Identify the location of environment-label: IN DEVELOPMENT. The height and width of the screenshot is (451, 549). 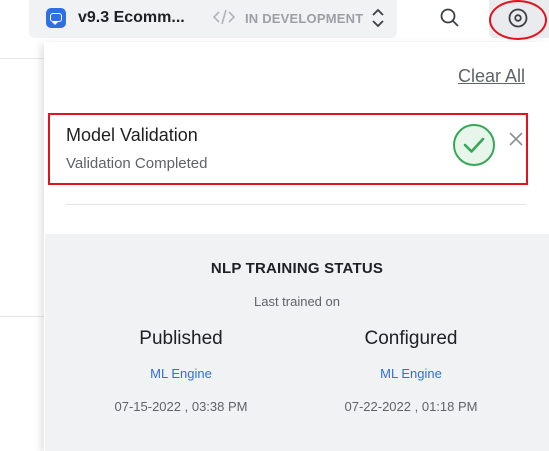
(304, 18).